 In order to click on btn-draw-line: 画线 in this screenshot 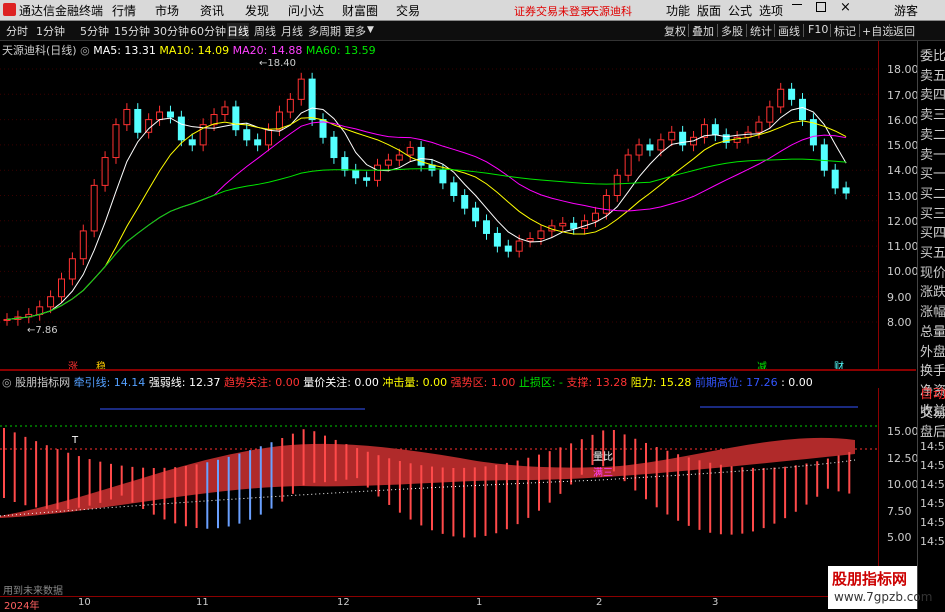, I will do `click(789, 31)`.